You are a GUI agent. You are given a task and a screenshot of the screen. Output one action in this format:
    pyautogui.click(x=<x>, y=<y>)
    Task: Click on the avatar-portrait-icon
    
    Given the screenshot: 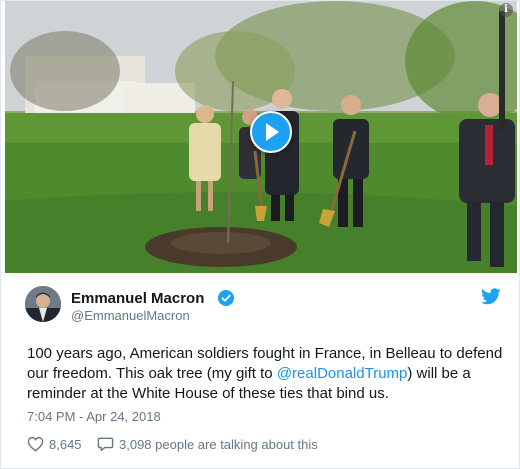 What is the action you would take?
    pyautogui.click(x=43, y=304)
    